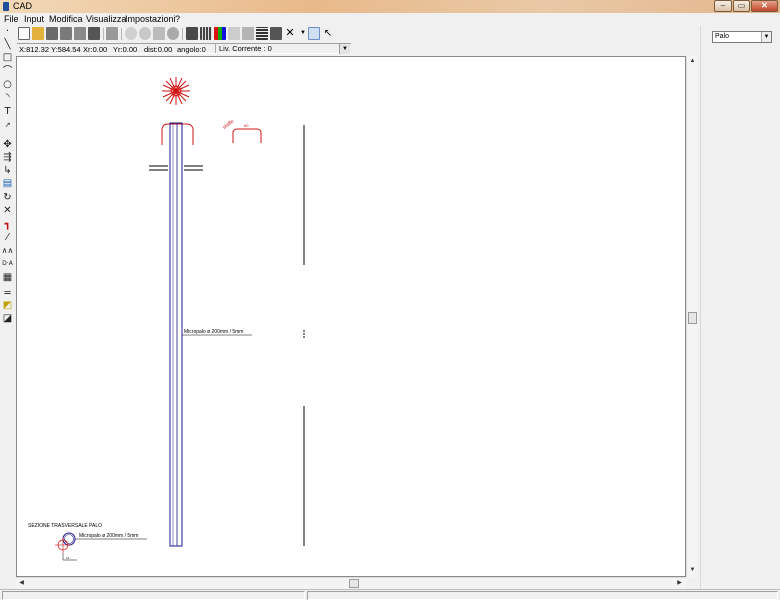 The height and width of the screenshot is (600, 780). What do you see at coordinates (213, 332) in the screenshot?
I see `pile-label: Micropalo ø 200mm / 5mm` at bounding box center [213, 332].